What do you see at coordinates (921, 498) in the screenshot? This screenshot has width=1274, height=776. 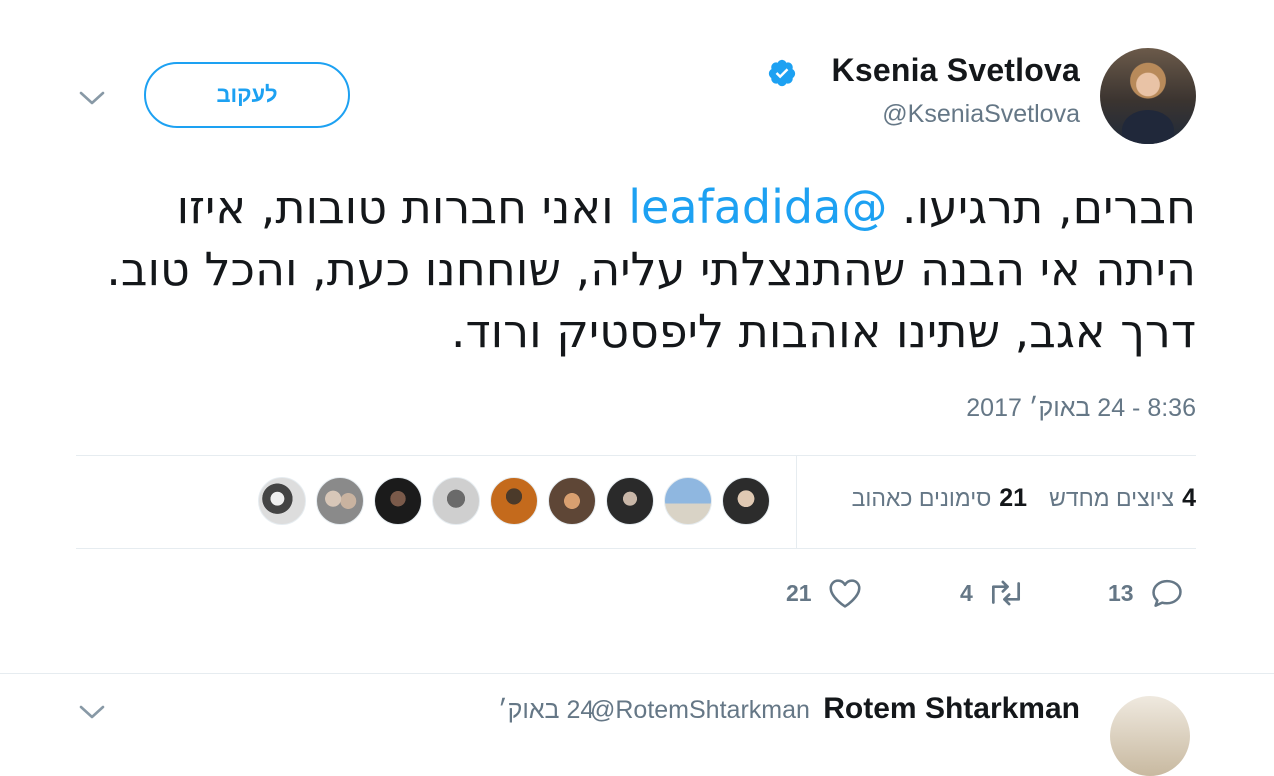 I see `likes-stat-label: סימונים כאהוב` at bounding box center [921, 498].